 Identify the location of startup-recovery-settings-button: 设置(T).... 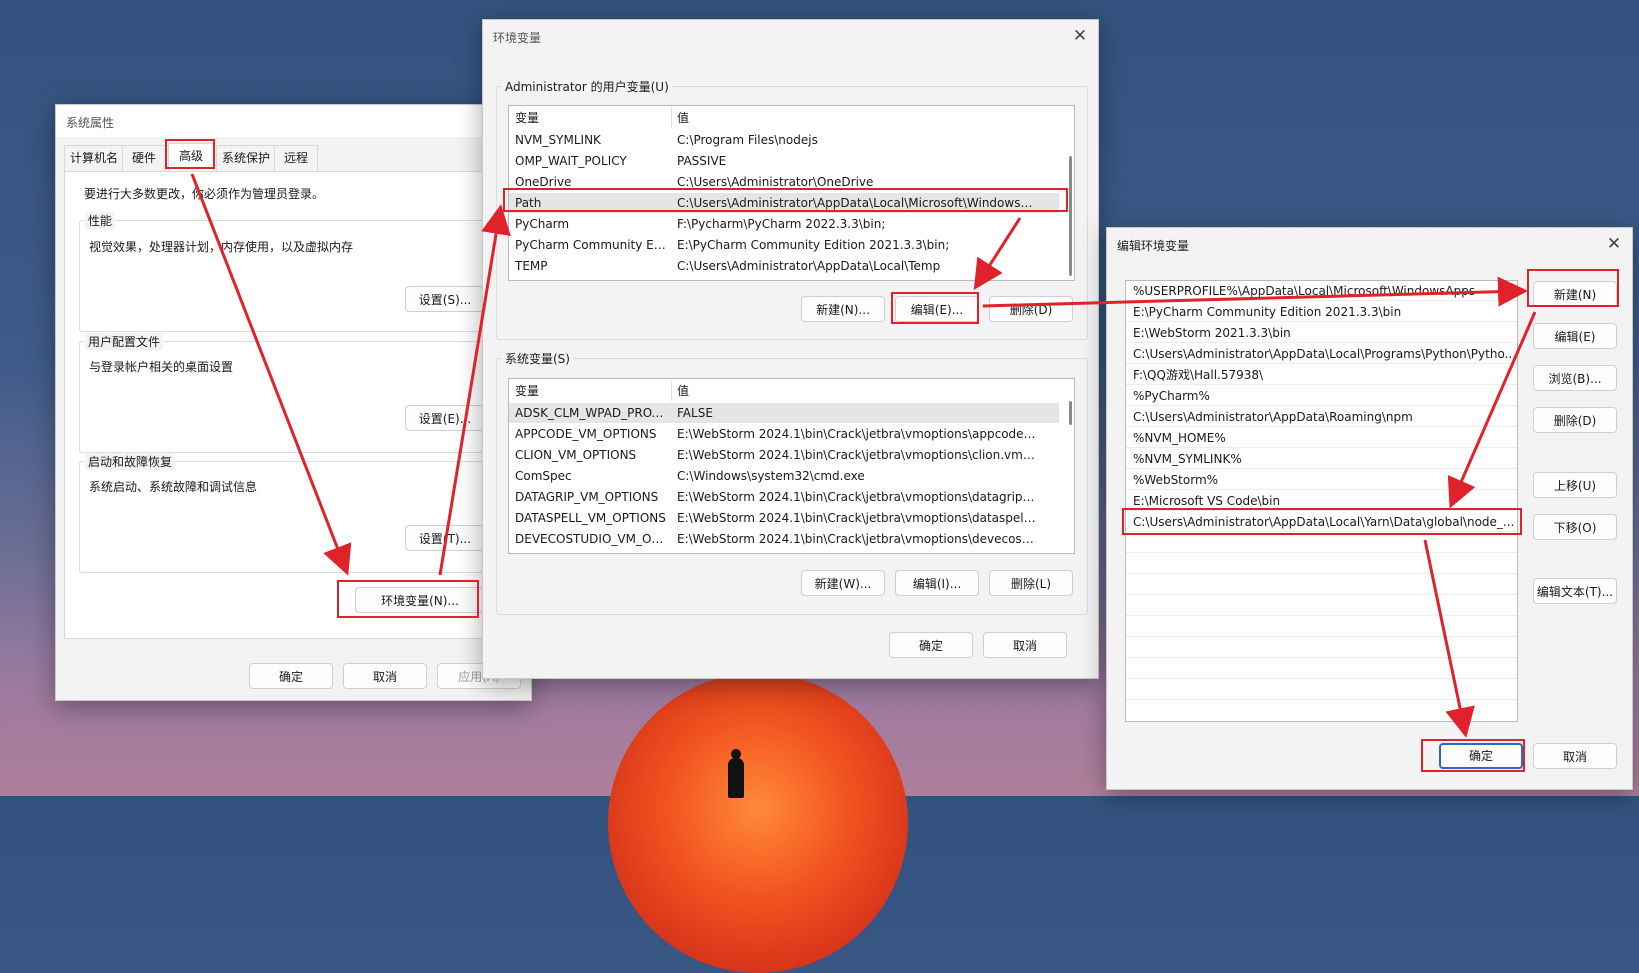
(445, 538).